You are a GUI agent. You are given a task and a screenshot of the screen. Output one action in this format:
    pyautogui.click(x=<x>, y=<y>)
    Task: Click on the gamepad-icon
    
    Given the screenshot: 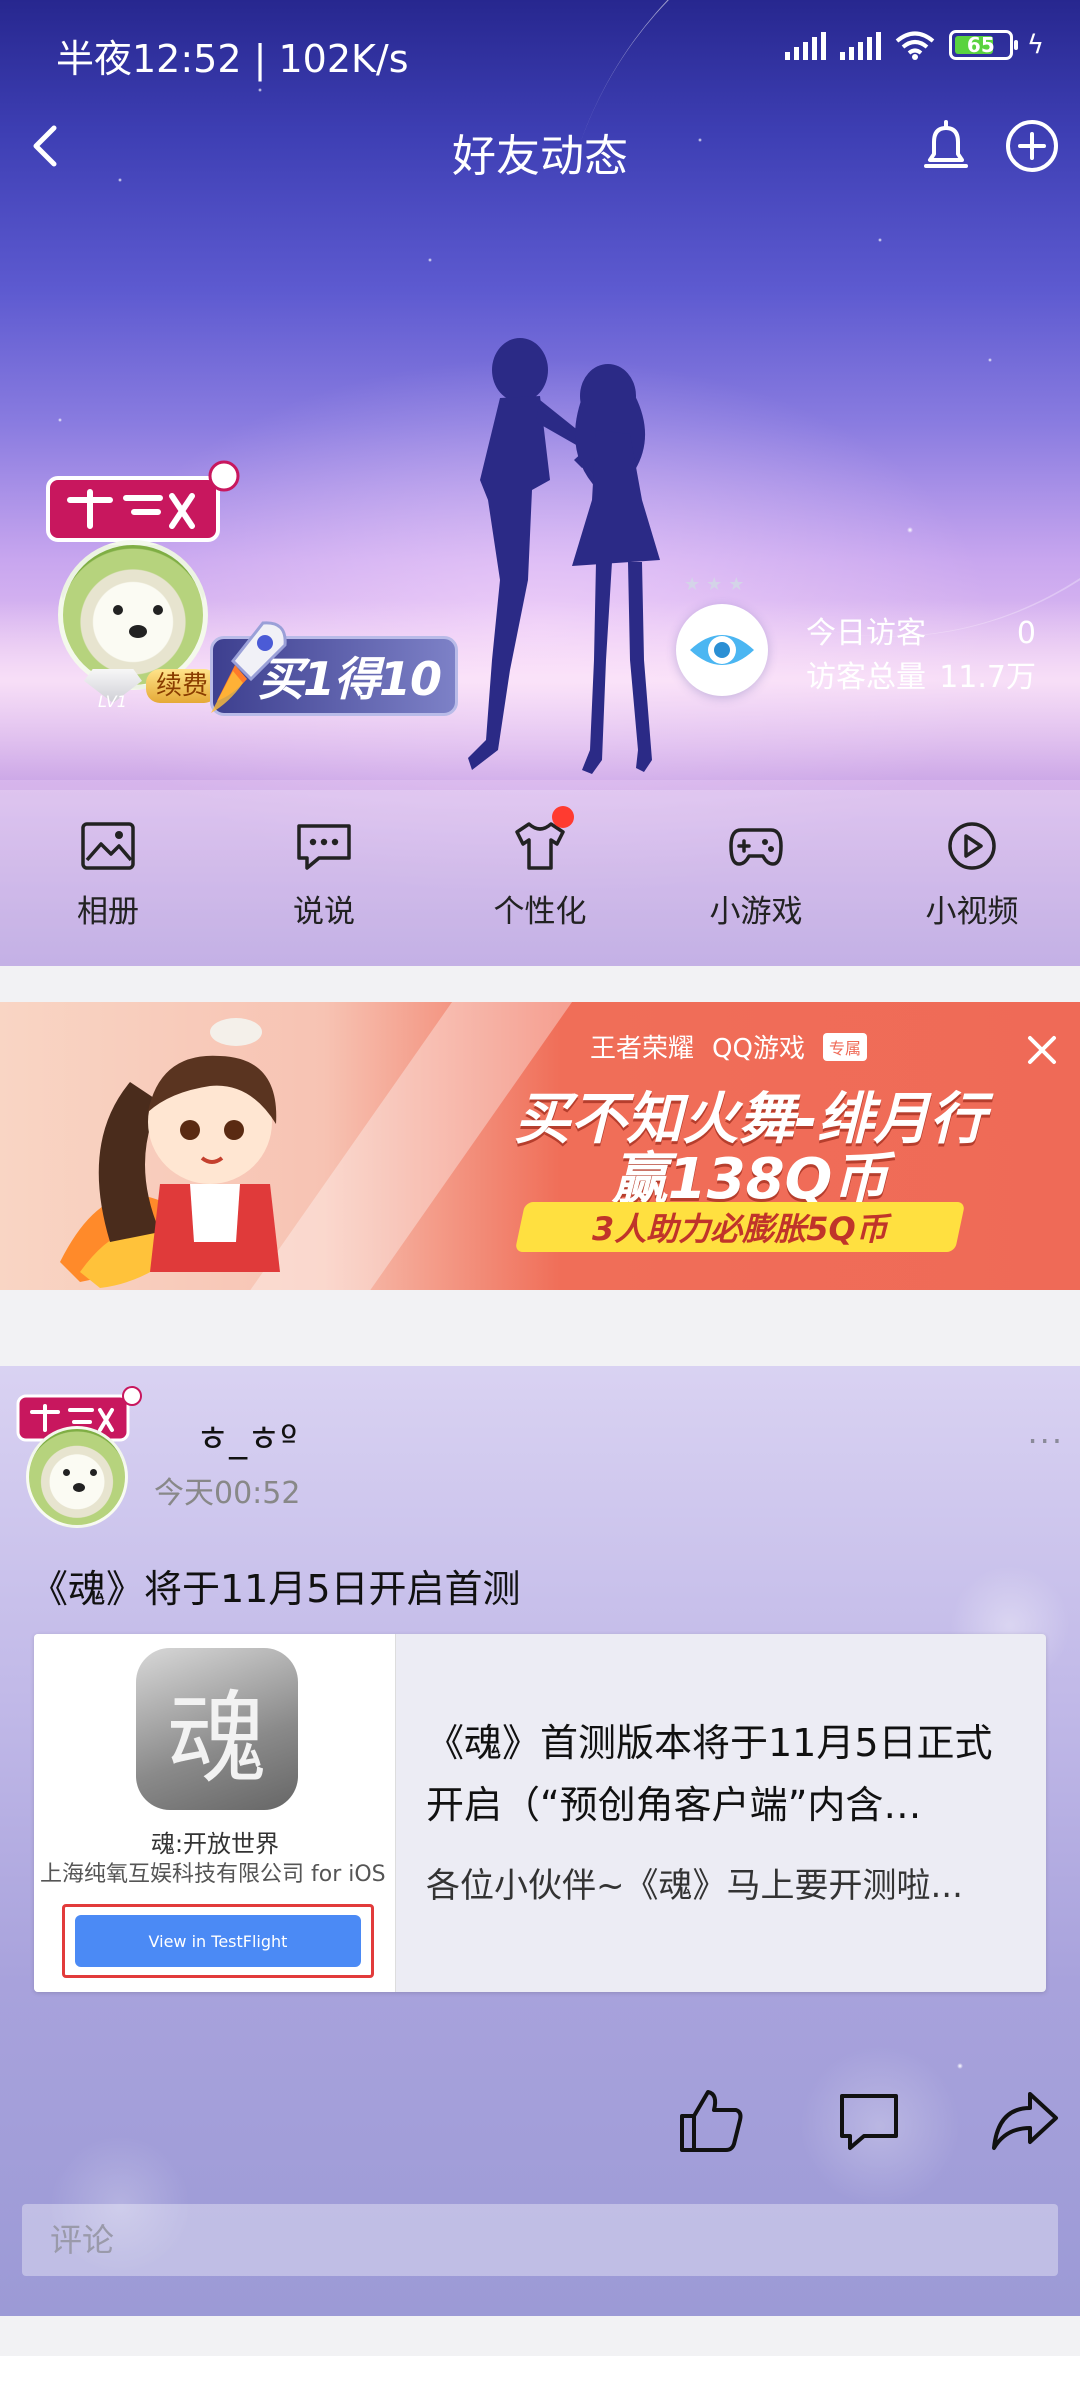 What is the action you would take?
    pyautogui.click(x=756, y=847)
    